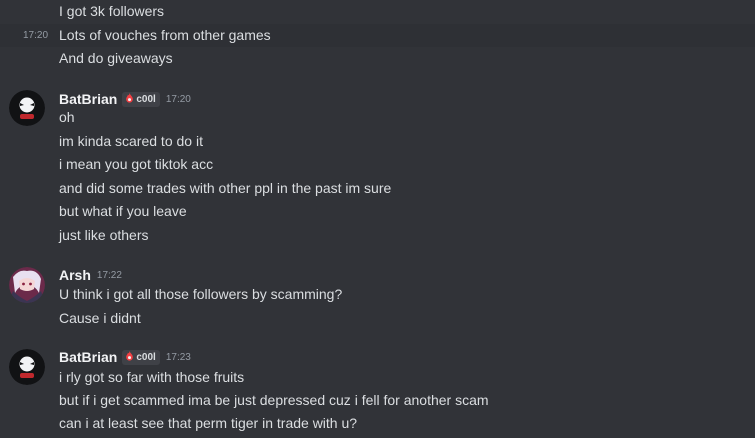  Describe the element at coordinates (377, 377) in the screenshot. I see `message-line: i rly got so far with those fruits` at that location.